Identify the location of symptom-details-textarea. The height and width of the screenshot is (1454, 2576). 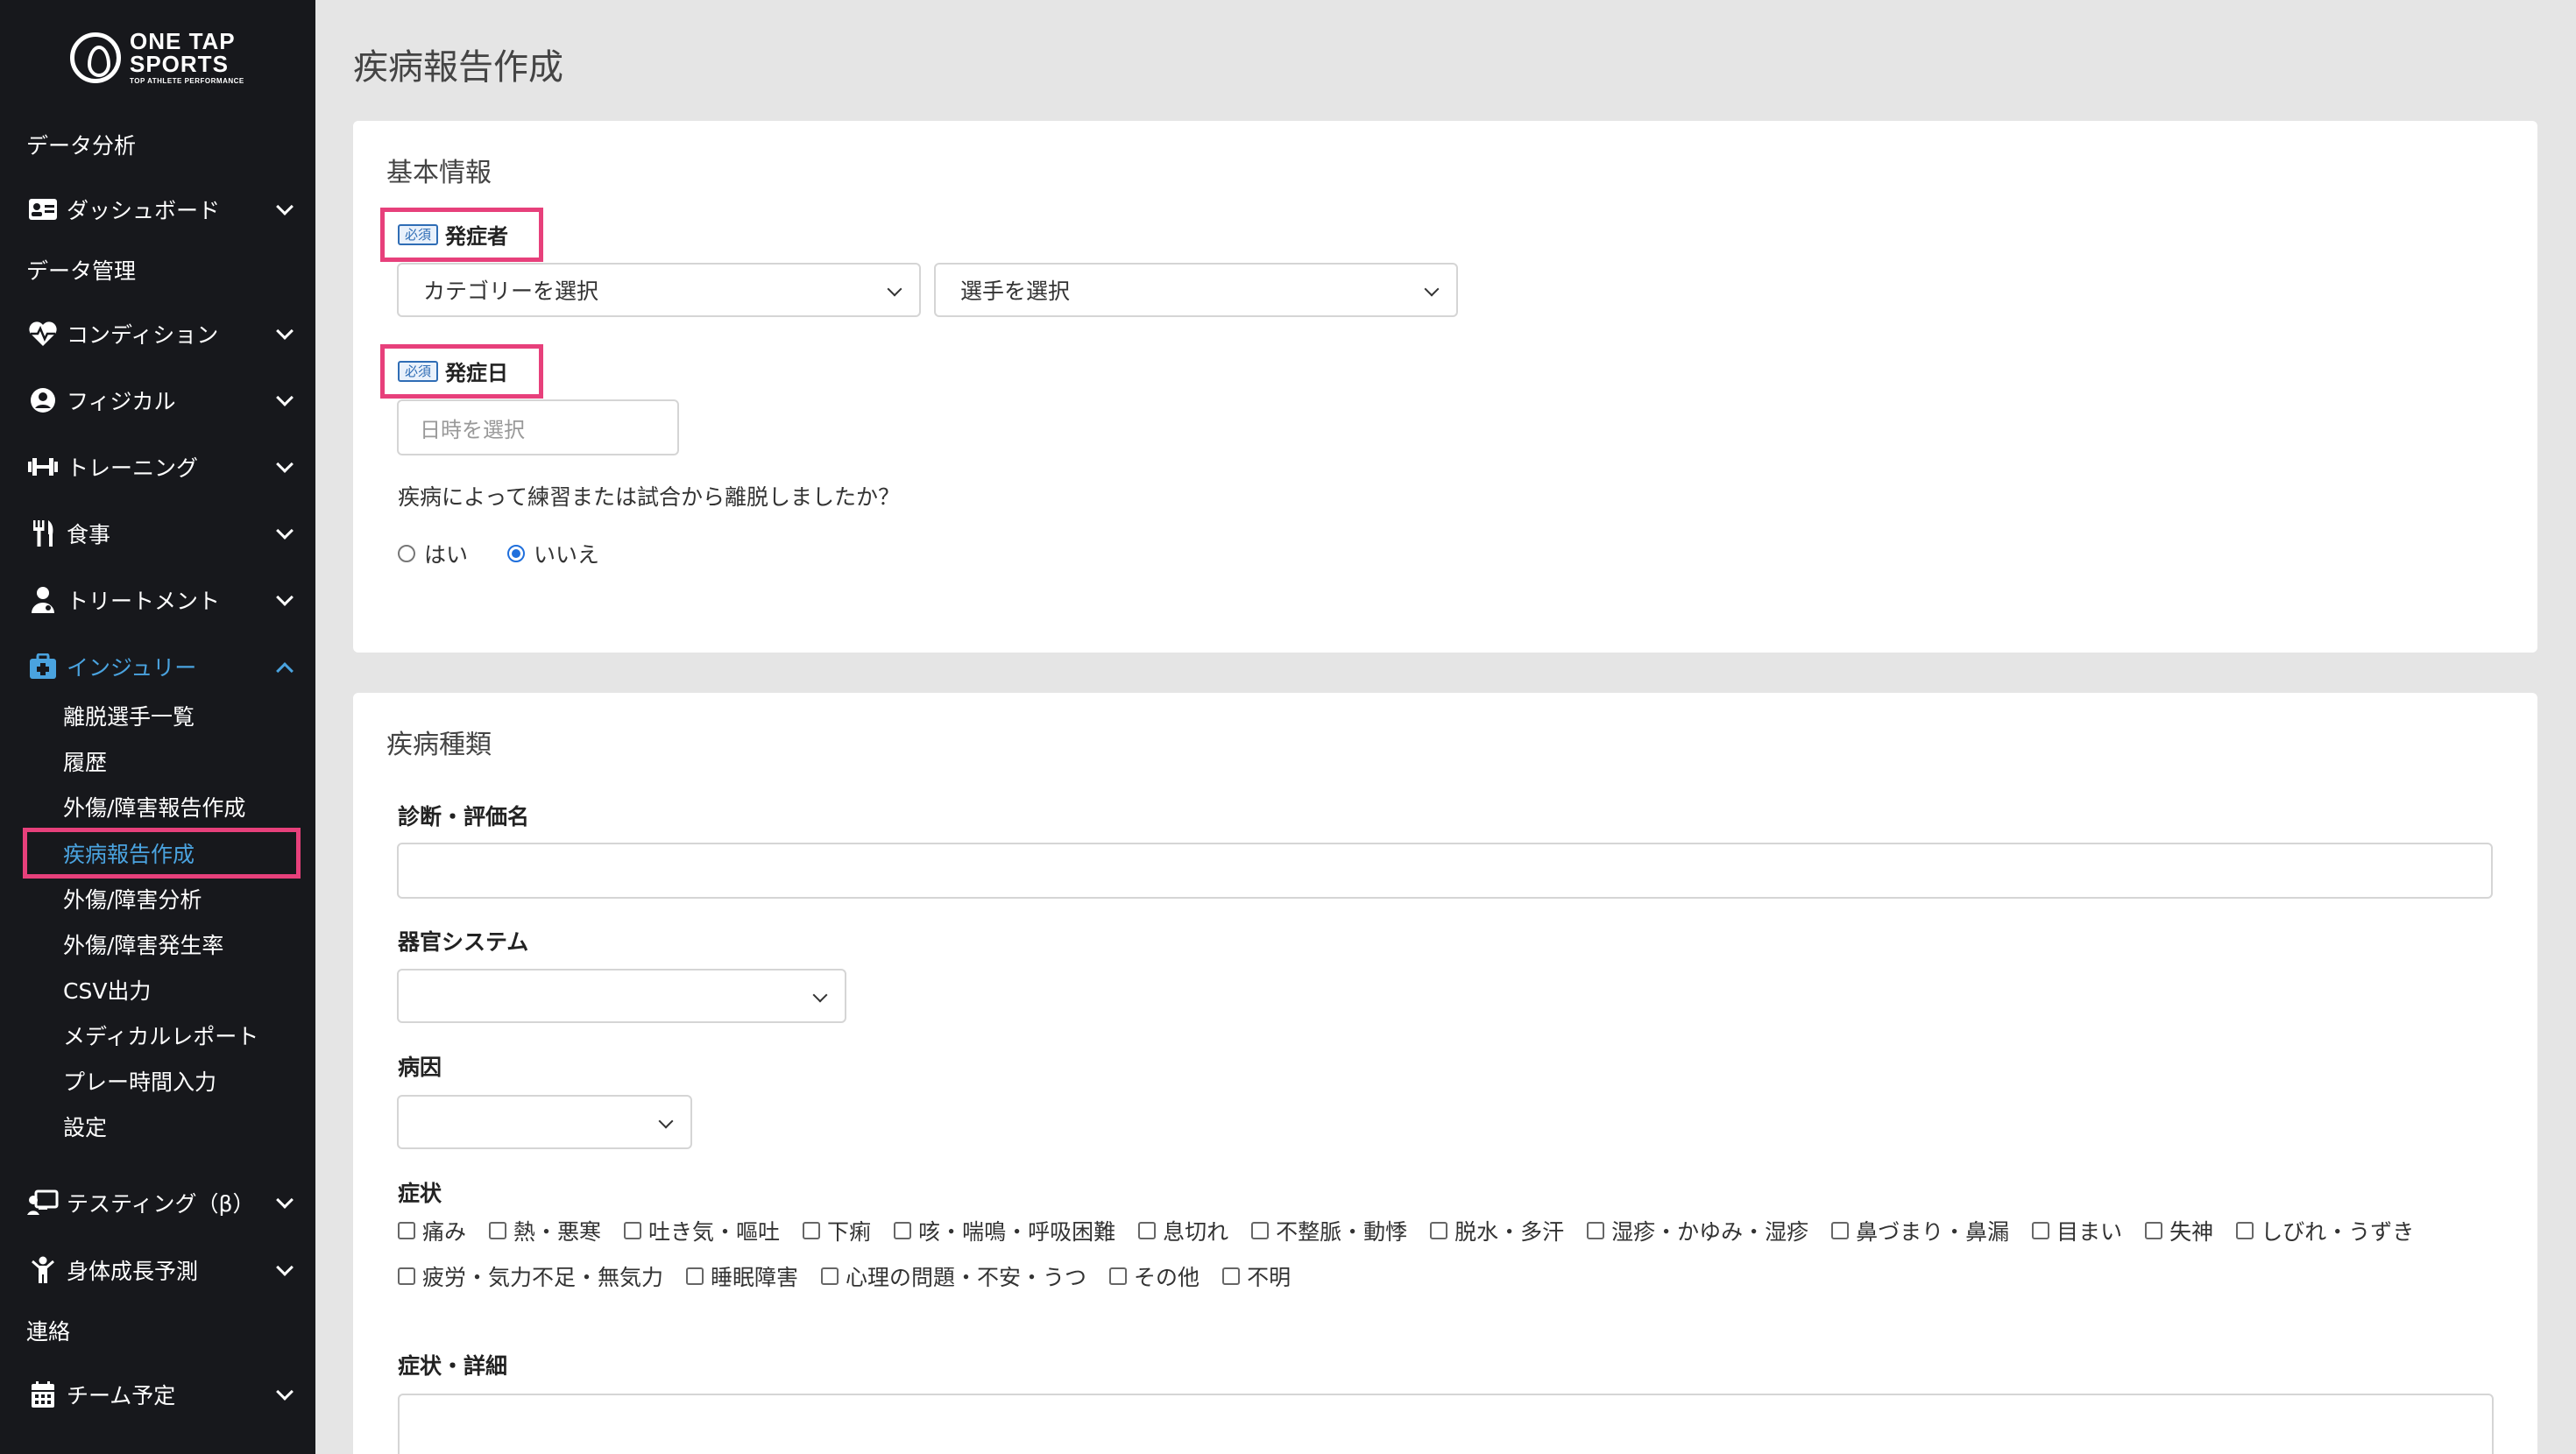
(1446, 1424).